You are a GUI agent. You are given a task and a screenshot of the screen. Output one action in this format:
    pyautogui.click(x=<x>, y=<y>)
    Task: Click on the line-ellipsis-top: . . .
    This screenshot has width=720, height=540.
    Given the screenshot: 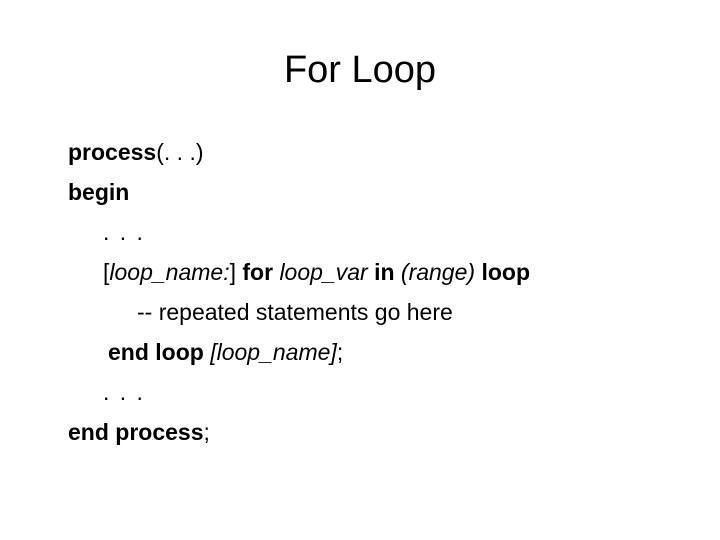 What is the action you would take?
    pyautogui.click(x=368, y=232)
    